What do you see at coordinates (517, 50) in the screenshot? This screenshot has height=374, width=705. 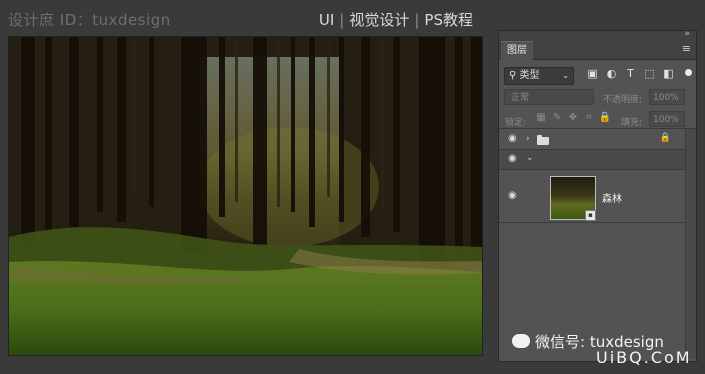 I see `tab-layers: 图层` at bounding box center [517, 50].